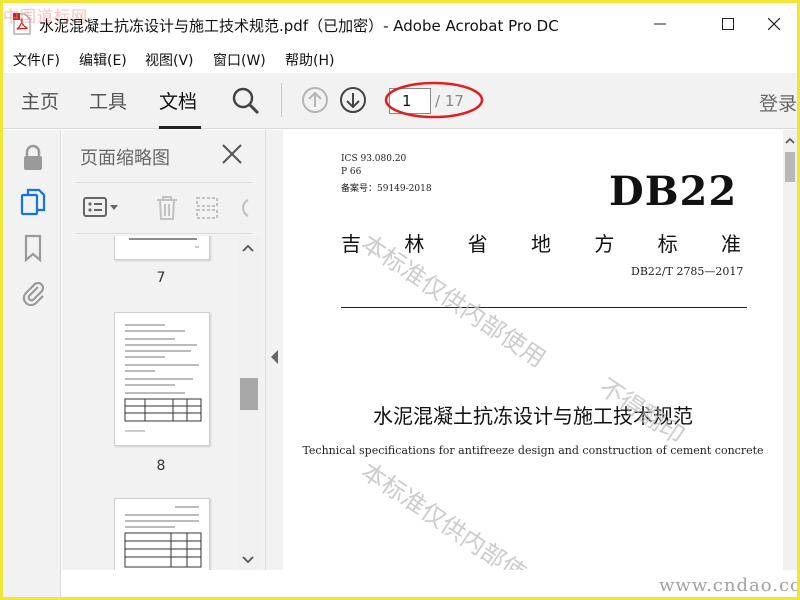 Image resolution: width=800 pixels, height=600 pixels. I want to click on scroll-down-arrow-icon, so click(248, 560).